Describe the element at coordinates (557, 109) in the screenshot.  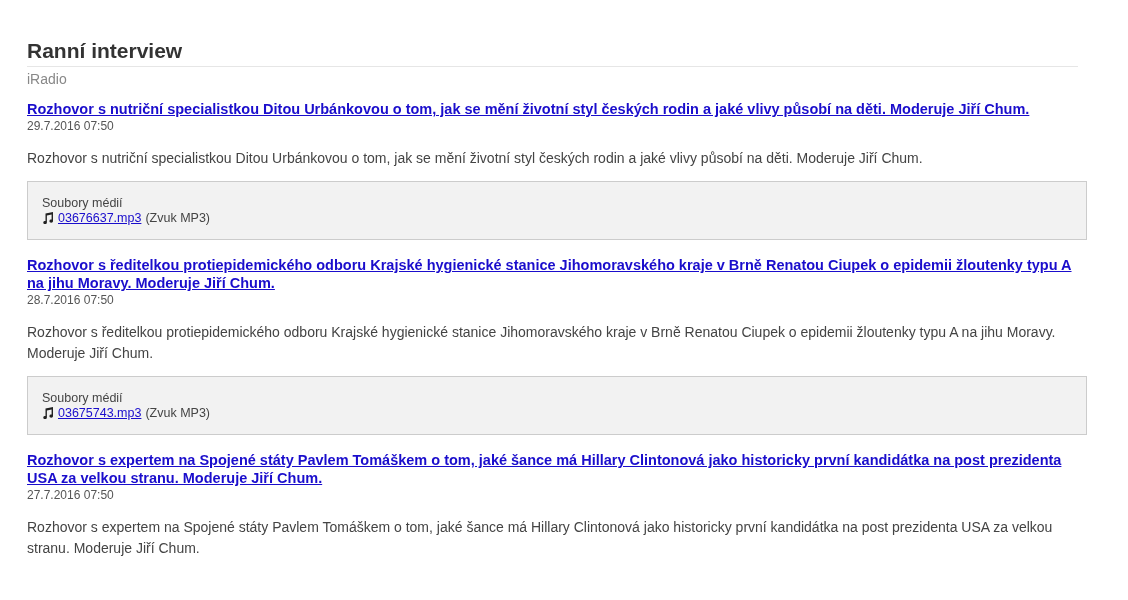
I see `article-title-link: Rozhovor s nutriční specialistkou Ditou Urbánkovou o tom, jak se mění životní styl českých rodin a jaké vlivy působí na děti. Moderuje Jiří Chum.` at that location.